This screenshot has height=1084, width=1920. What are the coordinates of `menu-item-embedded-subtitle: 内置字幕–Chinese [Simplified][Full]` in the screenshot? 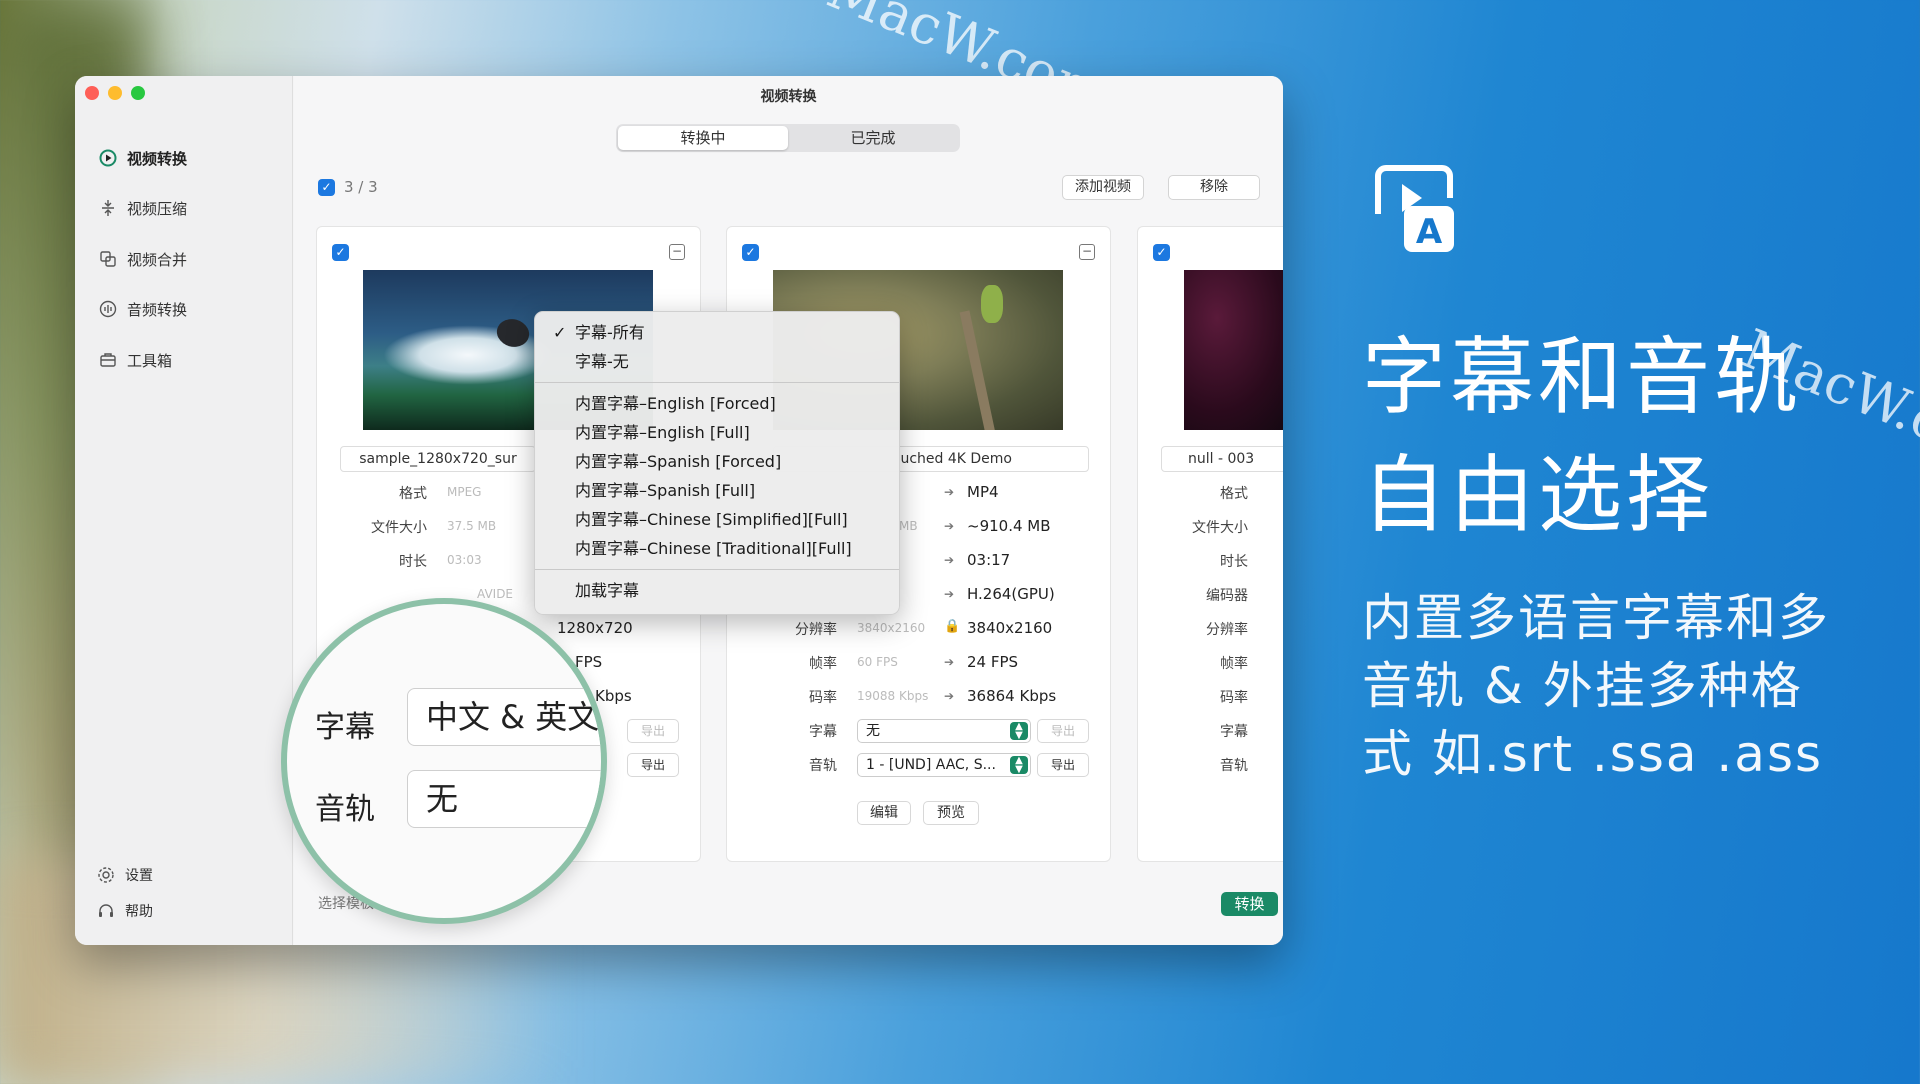 It's located at (717, 519).